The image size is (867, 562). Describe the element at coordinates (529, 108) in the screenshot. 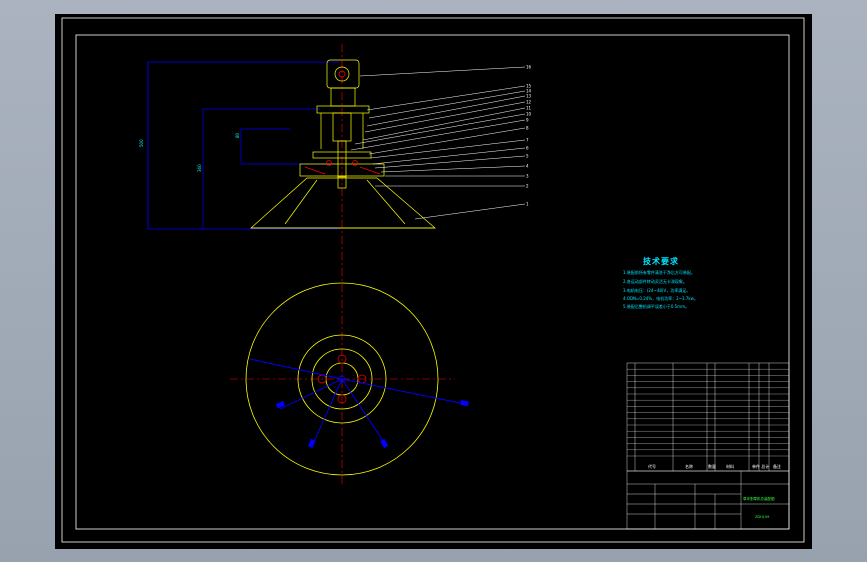

I see `balloon-number: 11` at that location.